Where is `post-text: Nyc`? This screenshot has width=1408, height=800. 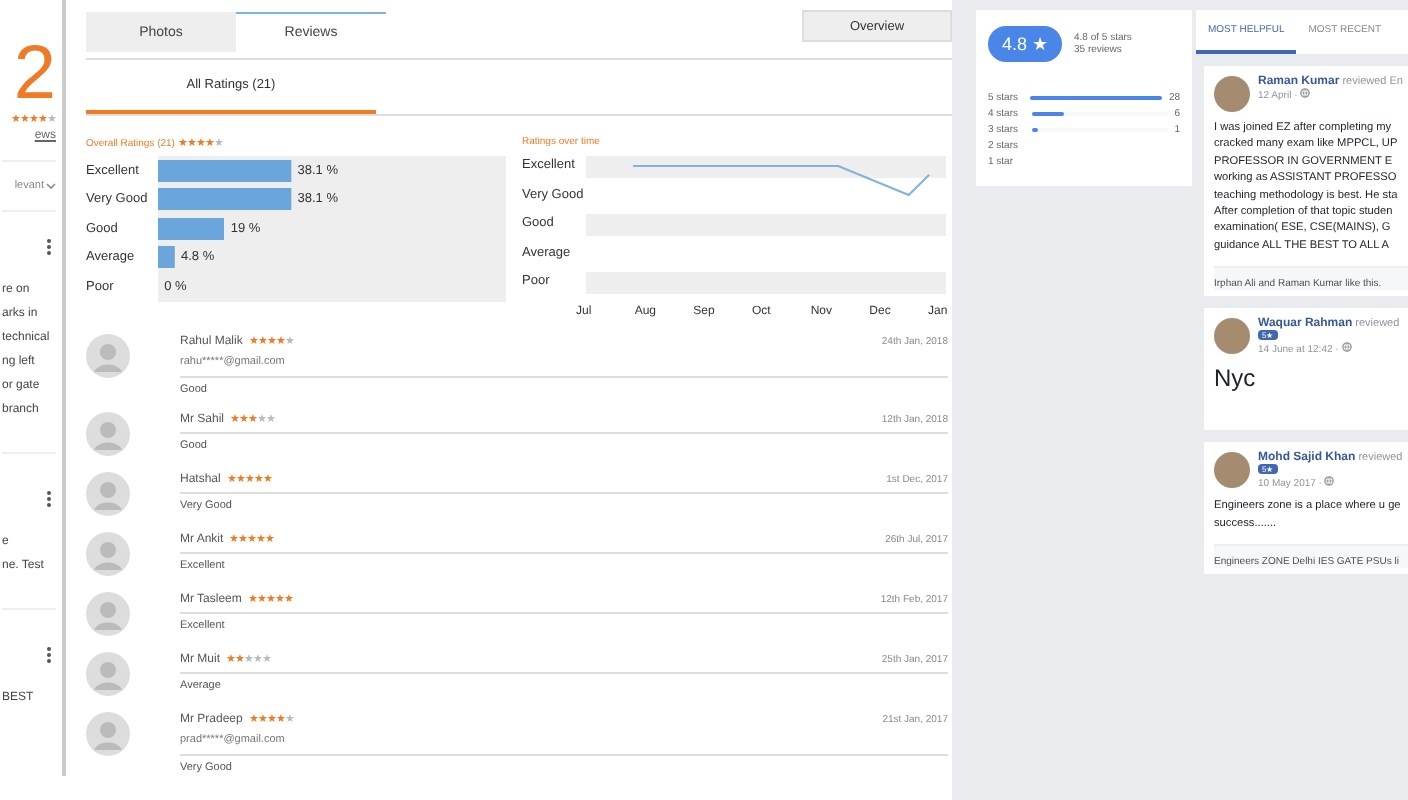 post-text: Nyc is located at coordinates (1236, 378).